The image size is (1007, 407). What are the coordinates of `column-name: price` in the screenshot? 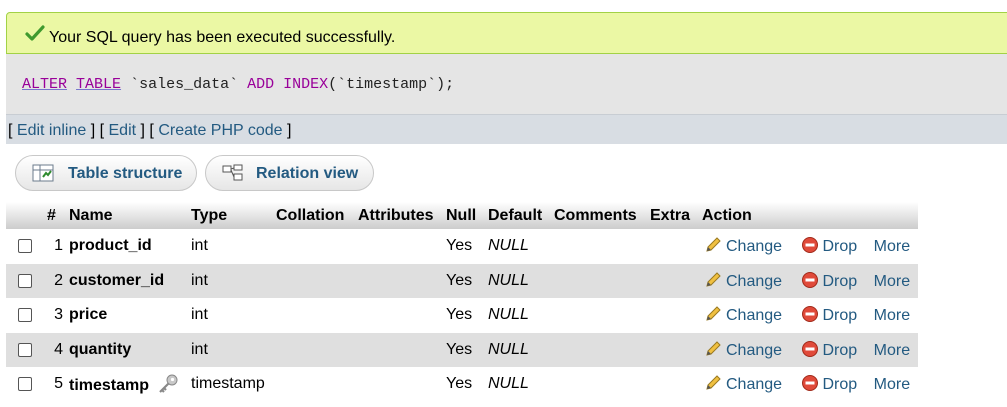 It's located at (127, 315).